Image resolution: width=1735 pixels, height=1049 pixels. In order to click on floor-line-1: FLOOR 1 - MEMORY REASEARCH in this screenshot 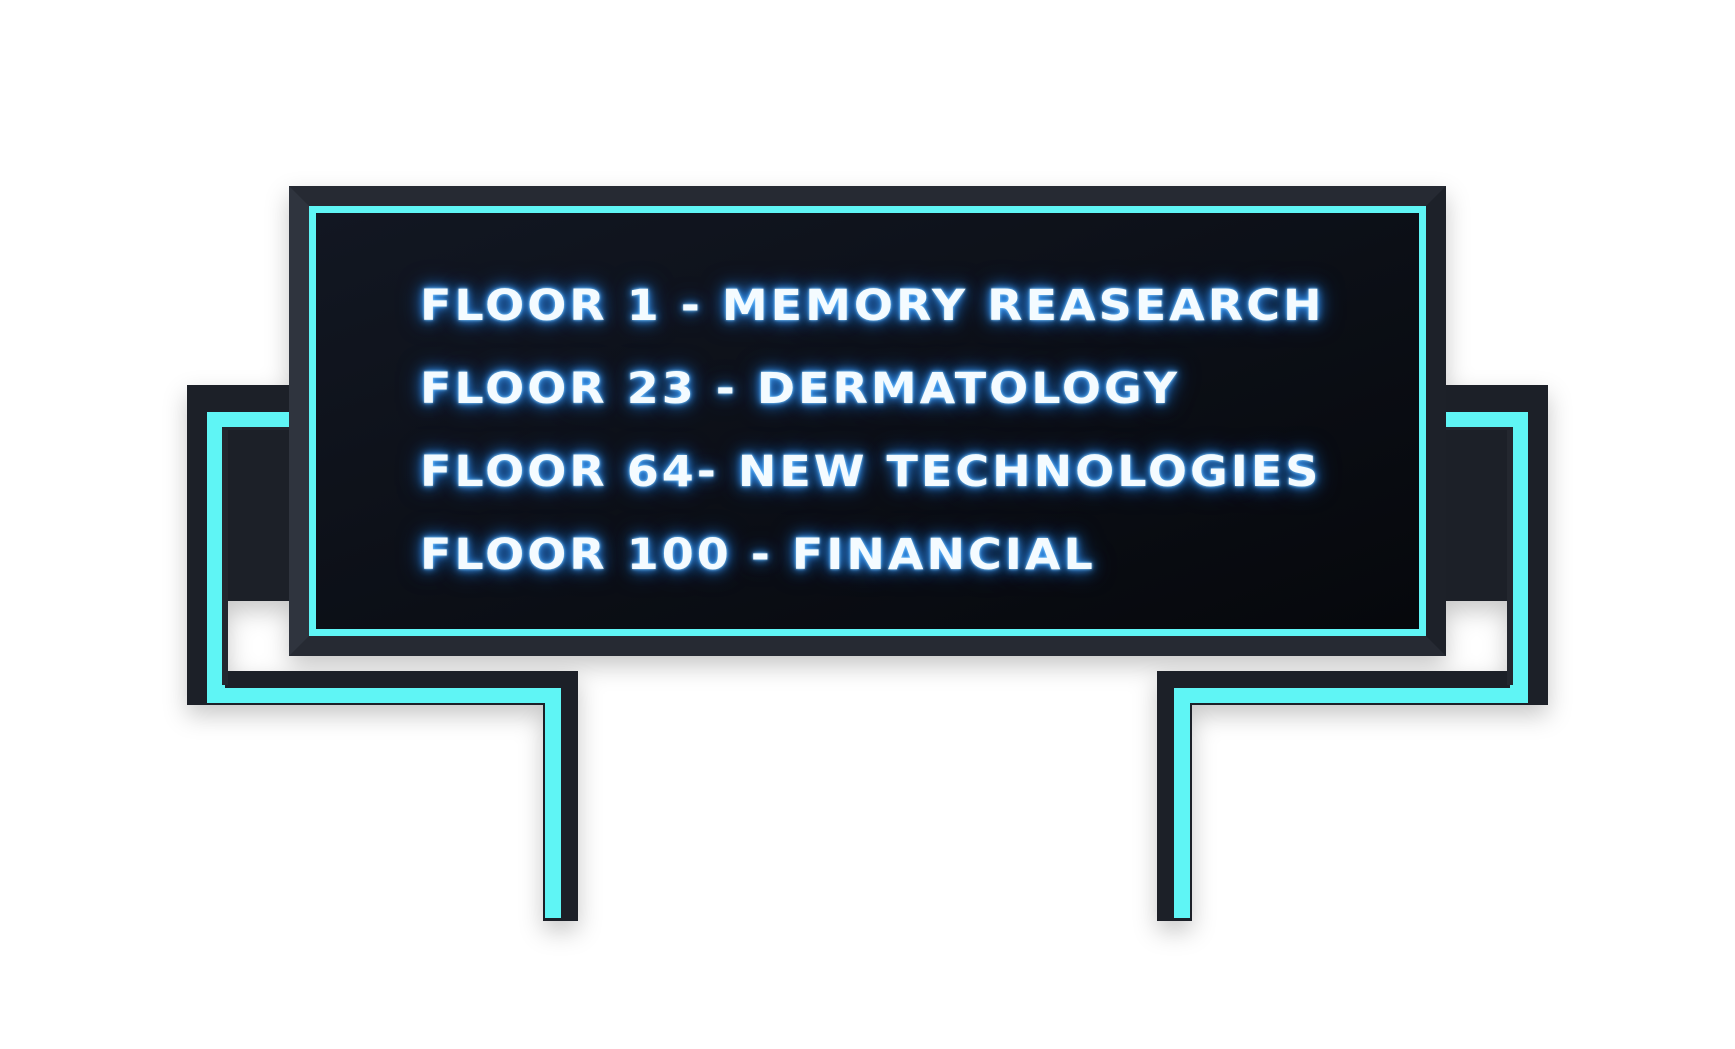, I will do `click(872, 305)`.